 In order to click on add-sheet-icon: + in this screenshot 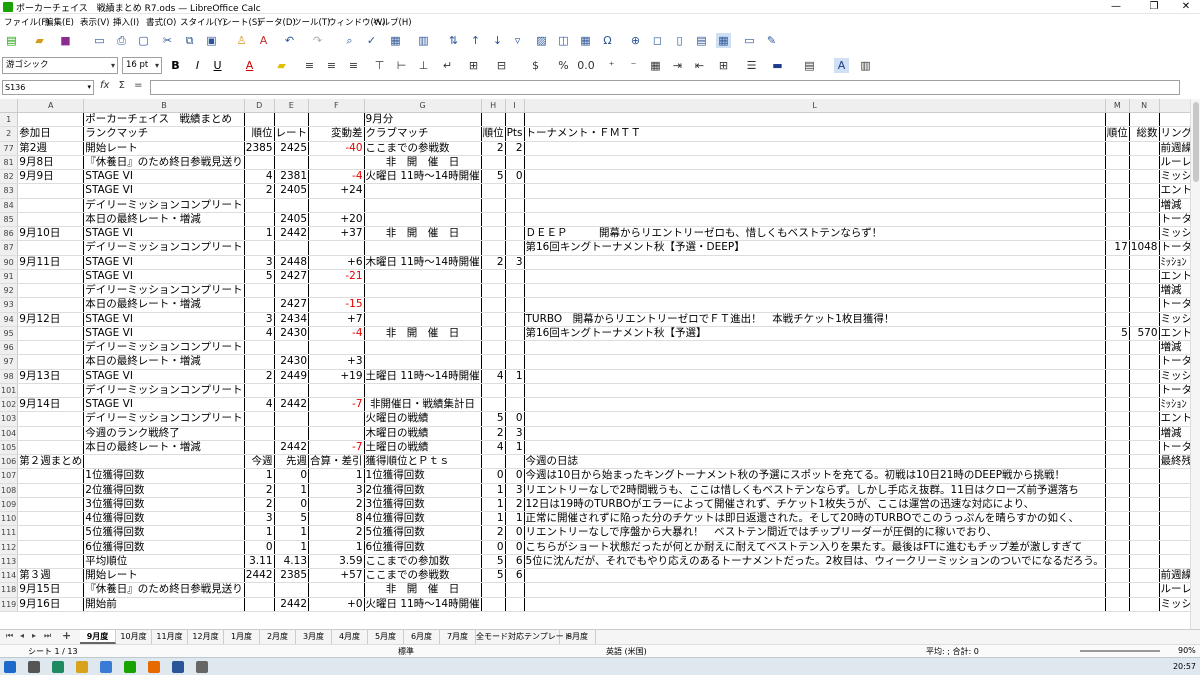, I will do `click(66, 635)`.